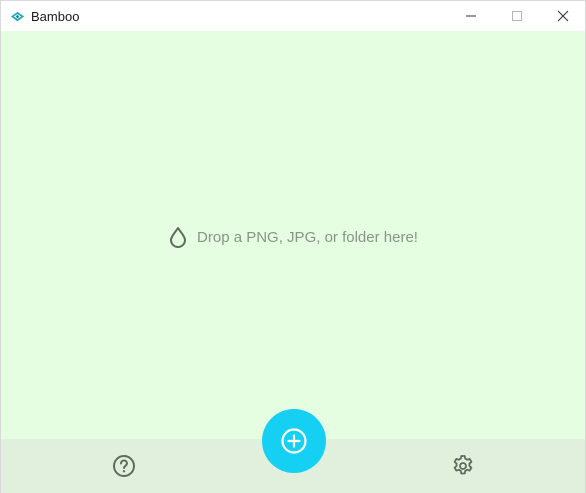  I want to click on close-icon, so click(563, 16).